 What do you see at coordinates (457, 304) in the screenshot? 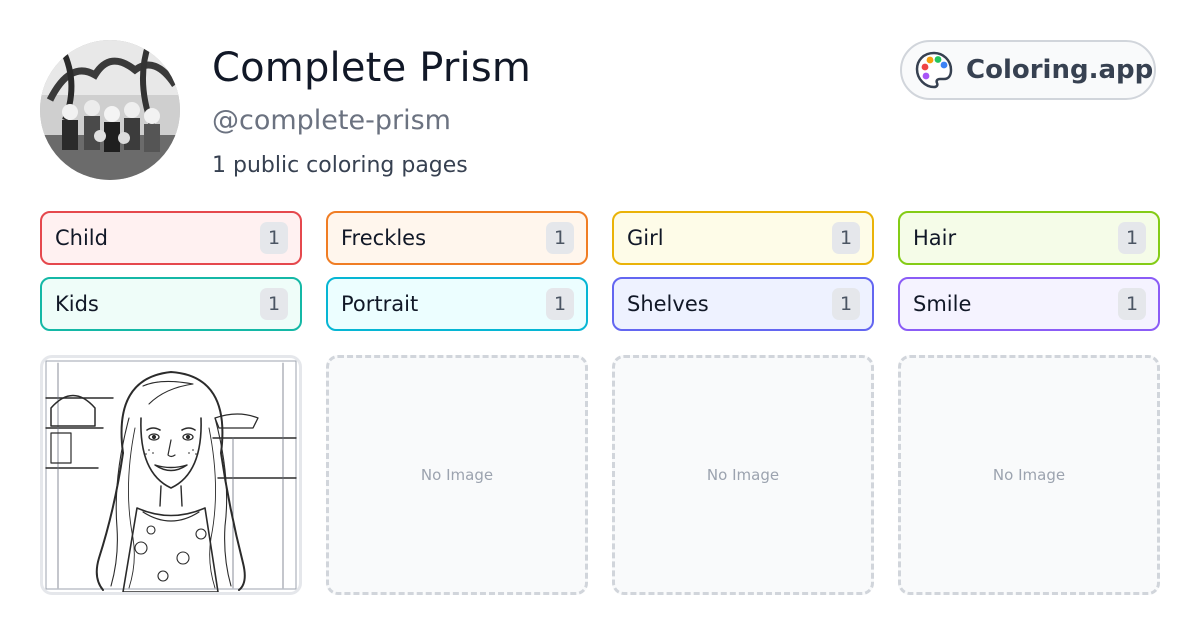
I see `tag-portrait: Portrait 1` at bounding box center [457, 304].